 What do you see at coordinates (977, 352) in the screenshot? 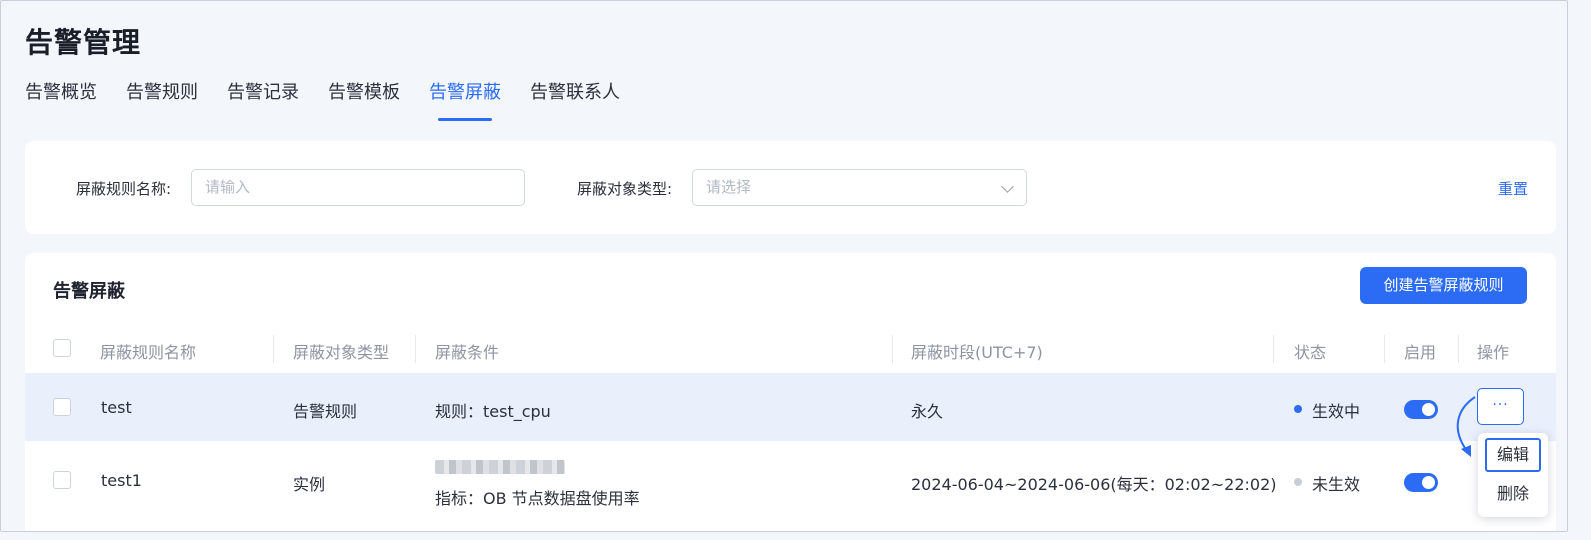
I see `col-header-period: 屏蔽时段(UTC+7)` at bounding box center [977, 352].